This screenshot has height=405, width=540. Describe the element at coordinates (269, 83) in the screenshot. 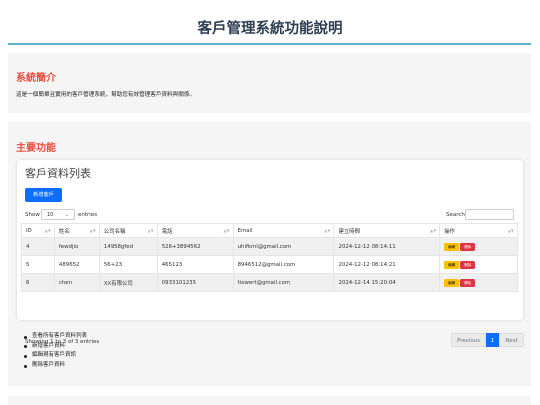

I see `intro-section: 系統簡介 這是一個簡單且實用的客戶管理系統，幫助您有效管理客戶資料與關係。` at that location.